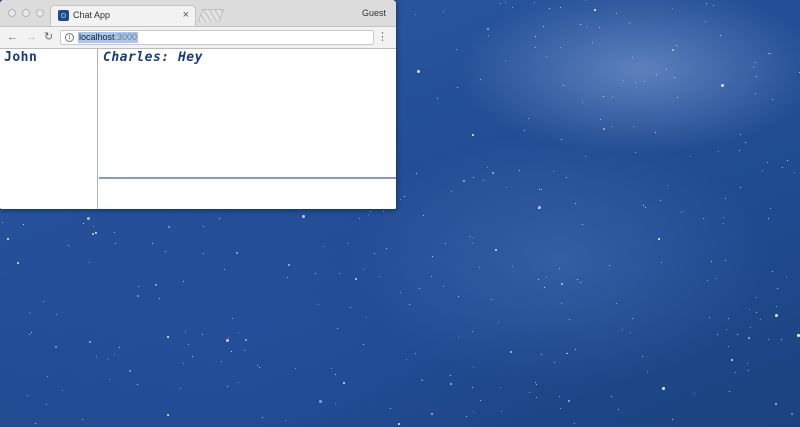  I want to click on message-input, so click(247, 194).